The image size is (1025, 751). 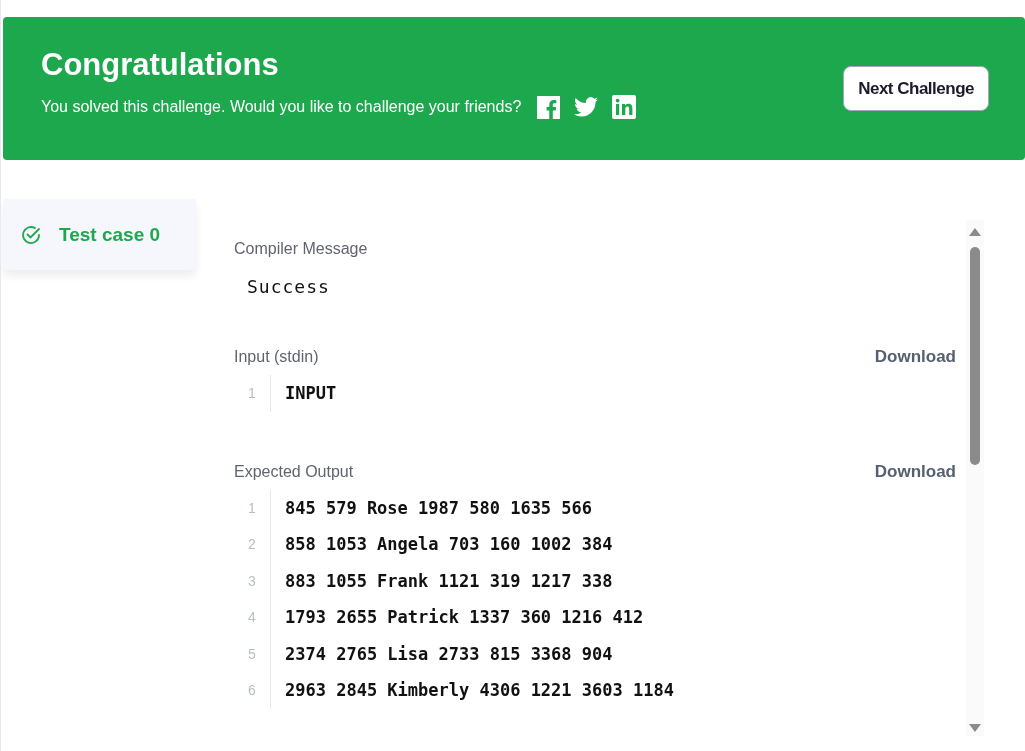 What do you see at coordinates (252, 690) in the screenshot?
I see `line-number: 6` at bounding box center [252, 690].